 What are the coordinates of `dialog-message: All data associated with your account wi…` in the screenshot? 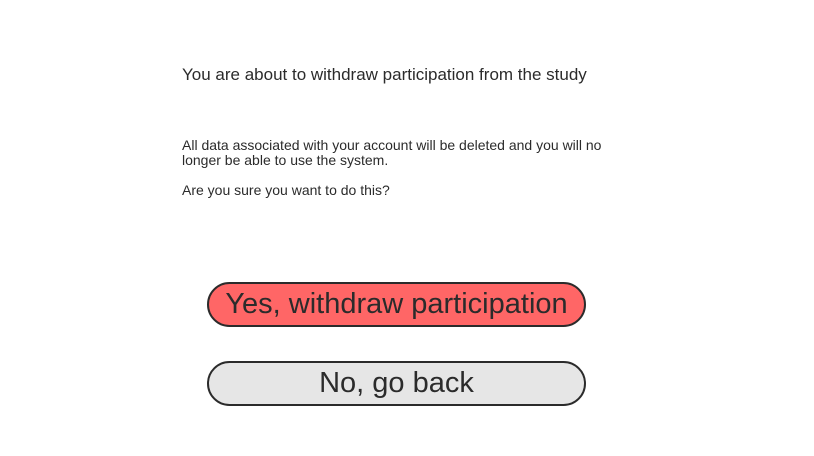 It's located at (392, 152).